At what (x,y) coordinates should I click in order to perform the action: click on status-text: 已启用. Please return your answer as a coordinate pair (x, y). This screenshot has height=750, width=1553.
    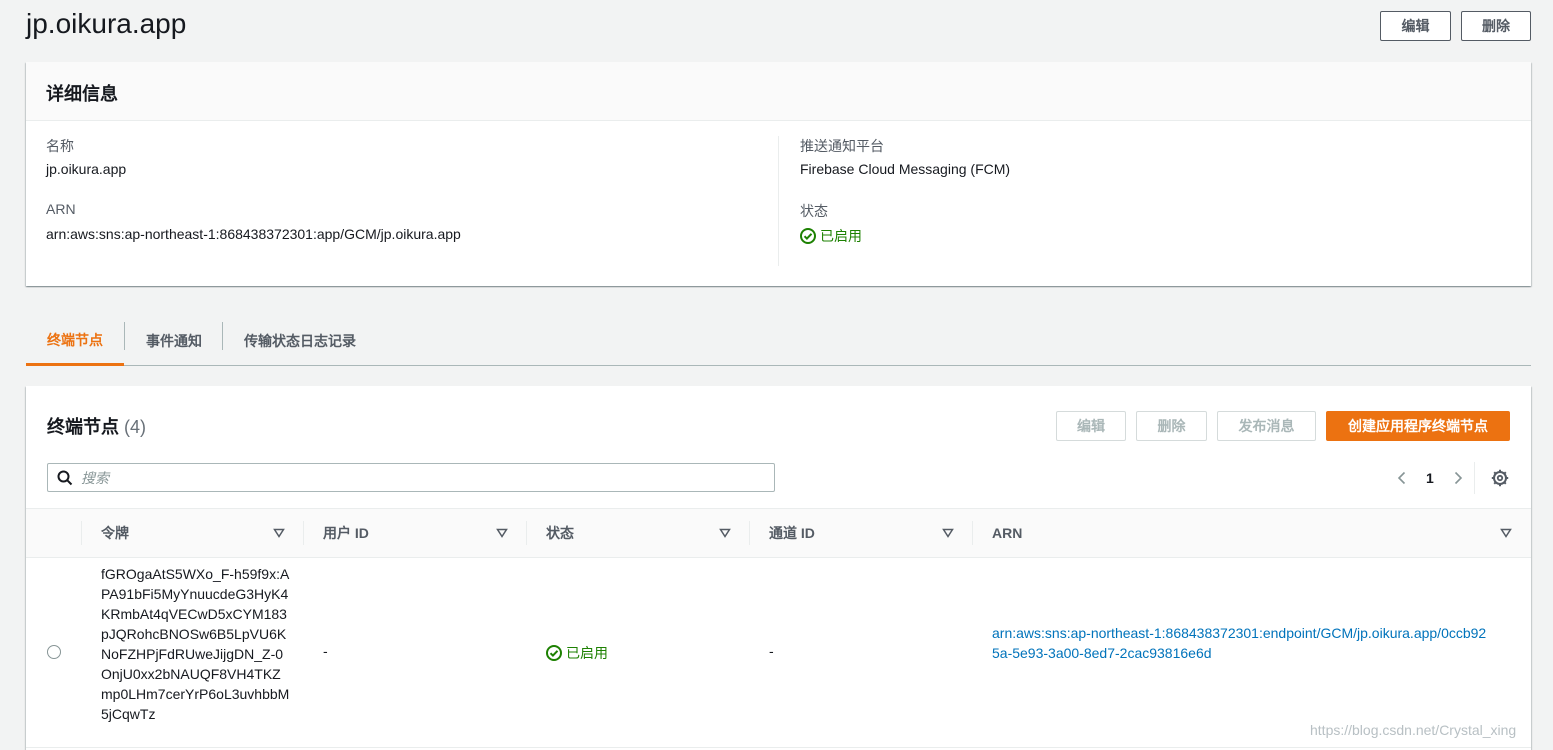
    Looking at the image, I should click on (841, 236).